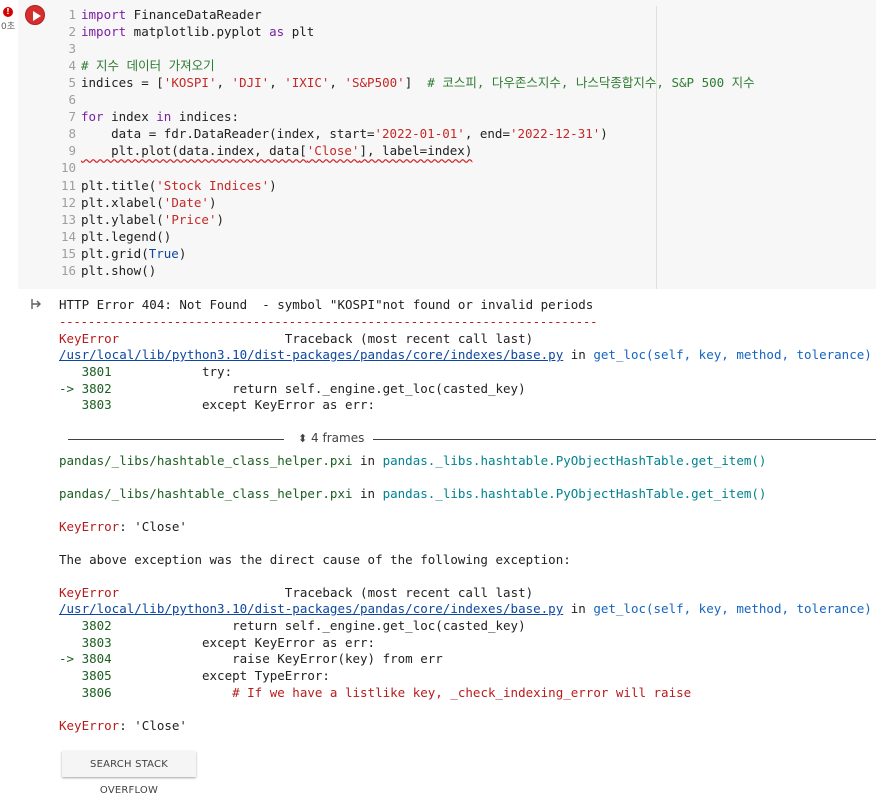 The height and width of the screenshot is (804, 876). What do you see at coordinates (197, 31) in the screenshot?
I see `code-text: import matplotlib.pyplot as plt` at bounding box center [197, 31].